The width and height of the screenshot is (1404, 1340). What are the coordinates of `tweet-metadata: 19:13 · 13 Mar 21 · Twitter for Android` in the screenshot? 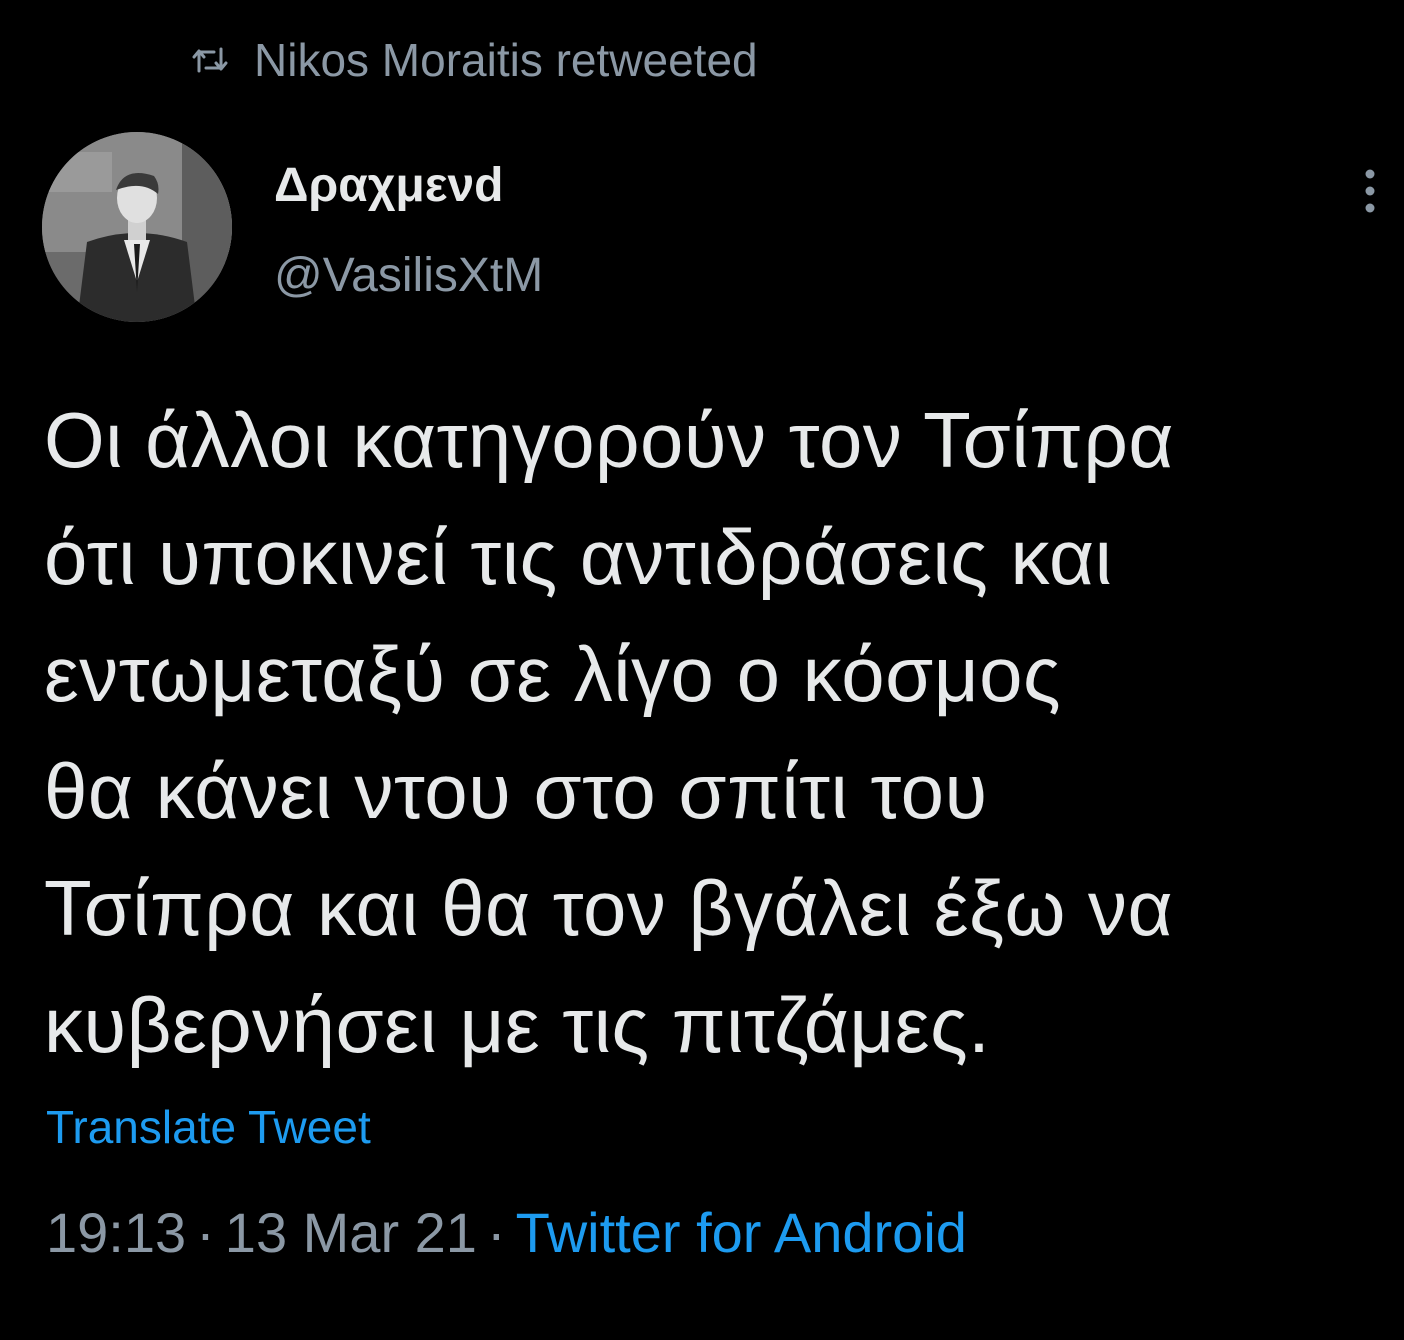 It's located at (506, 1232).